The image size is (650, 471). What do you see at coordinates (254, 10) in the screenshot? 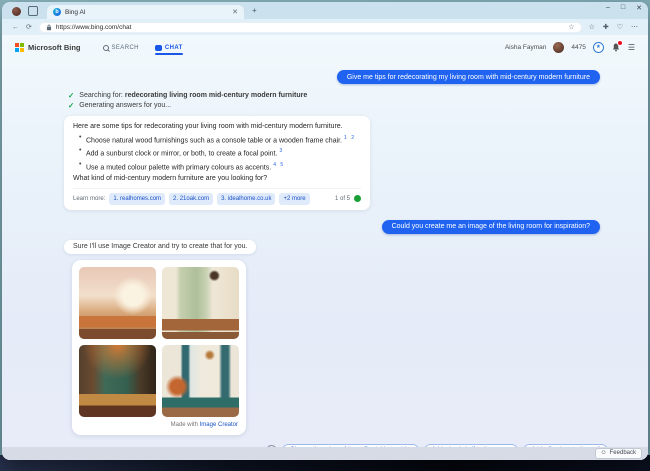
I see `new-tab-button: +` at bounding box center [254, 10].